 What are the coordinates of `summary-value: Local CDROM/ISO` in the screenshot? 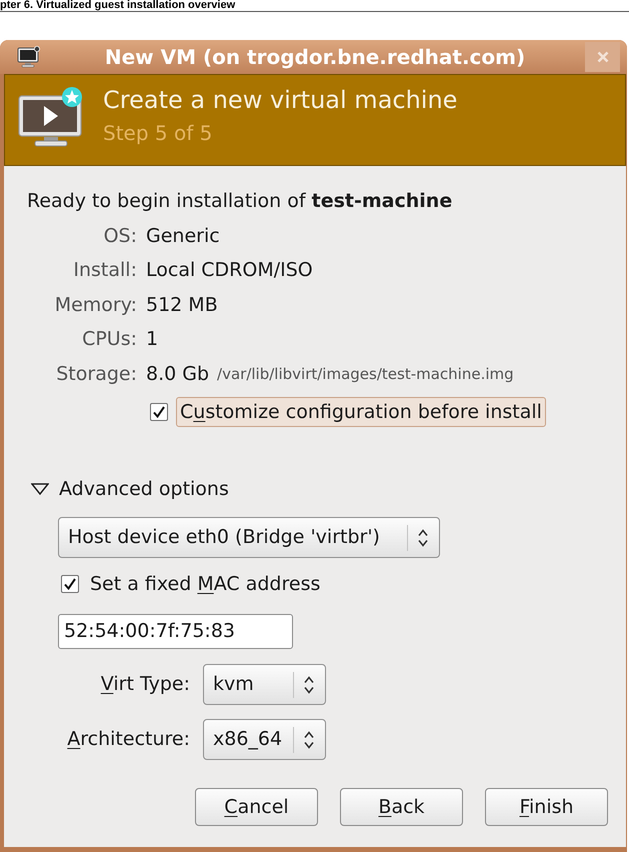 It's located at (229, 270).